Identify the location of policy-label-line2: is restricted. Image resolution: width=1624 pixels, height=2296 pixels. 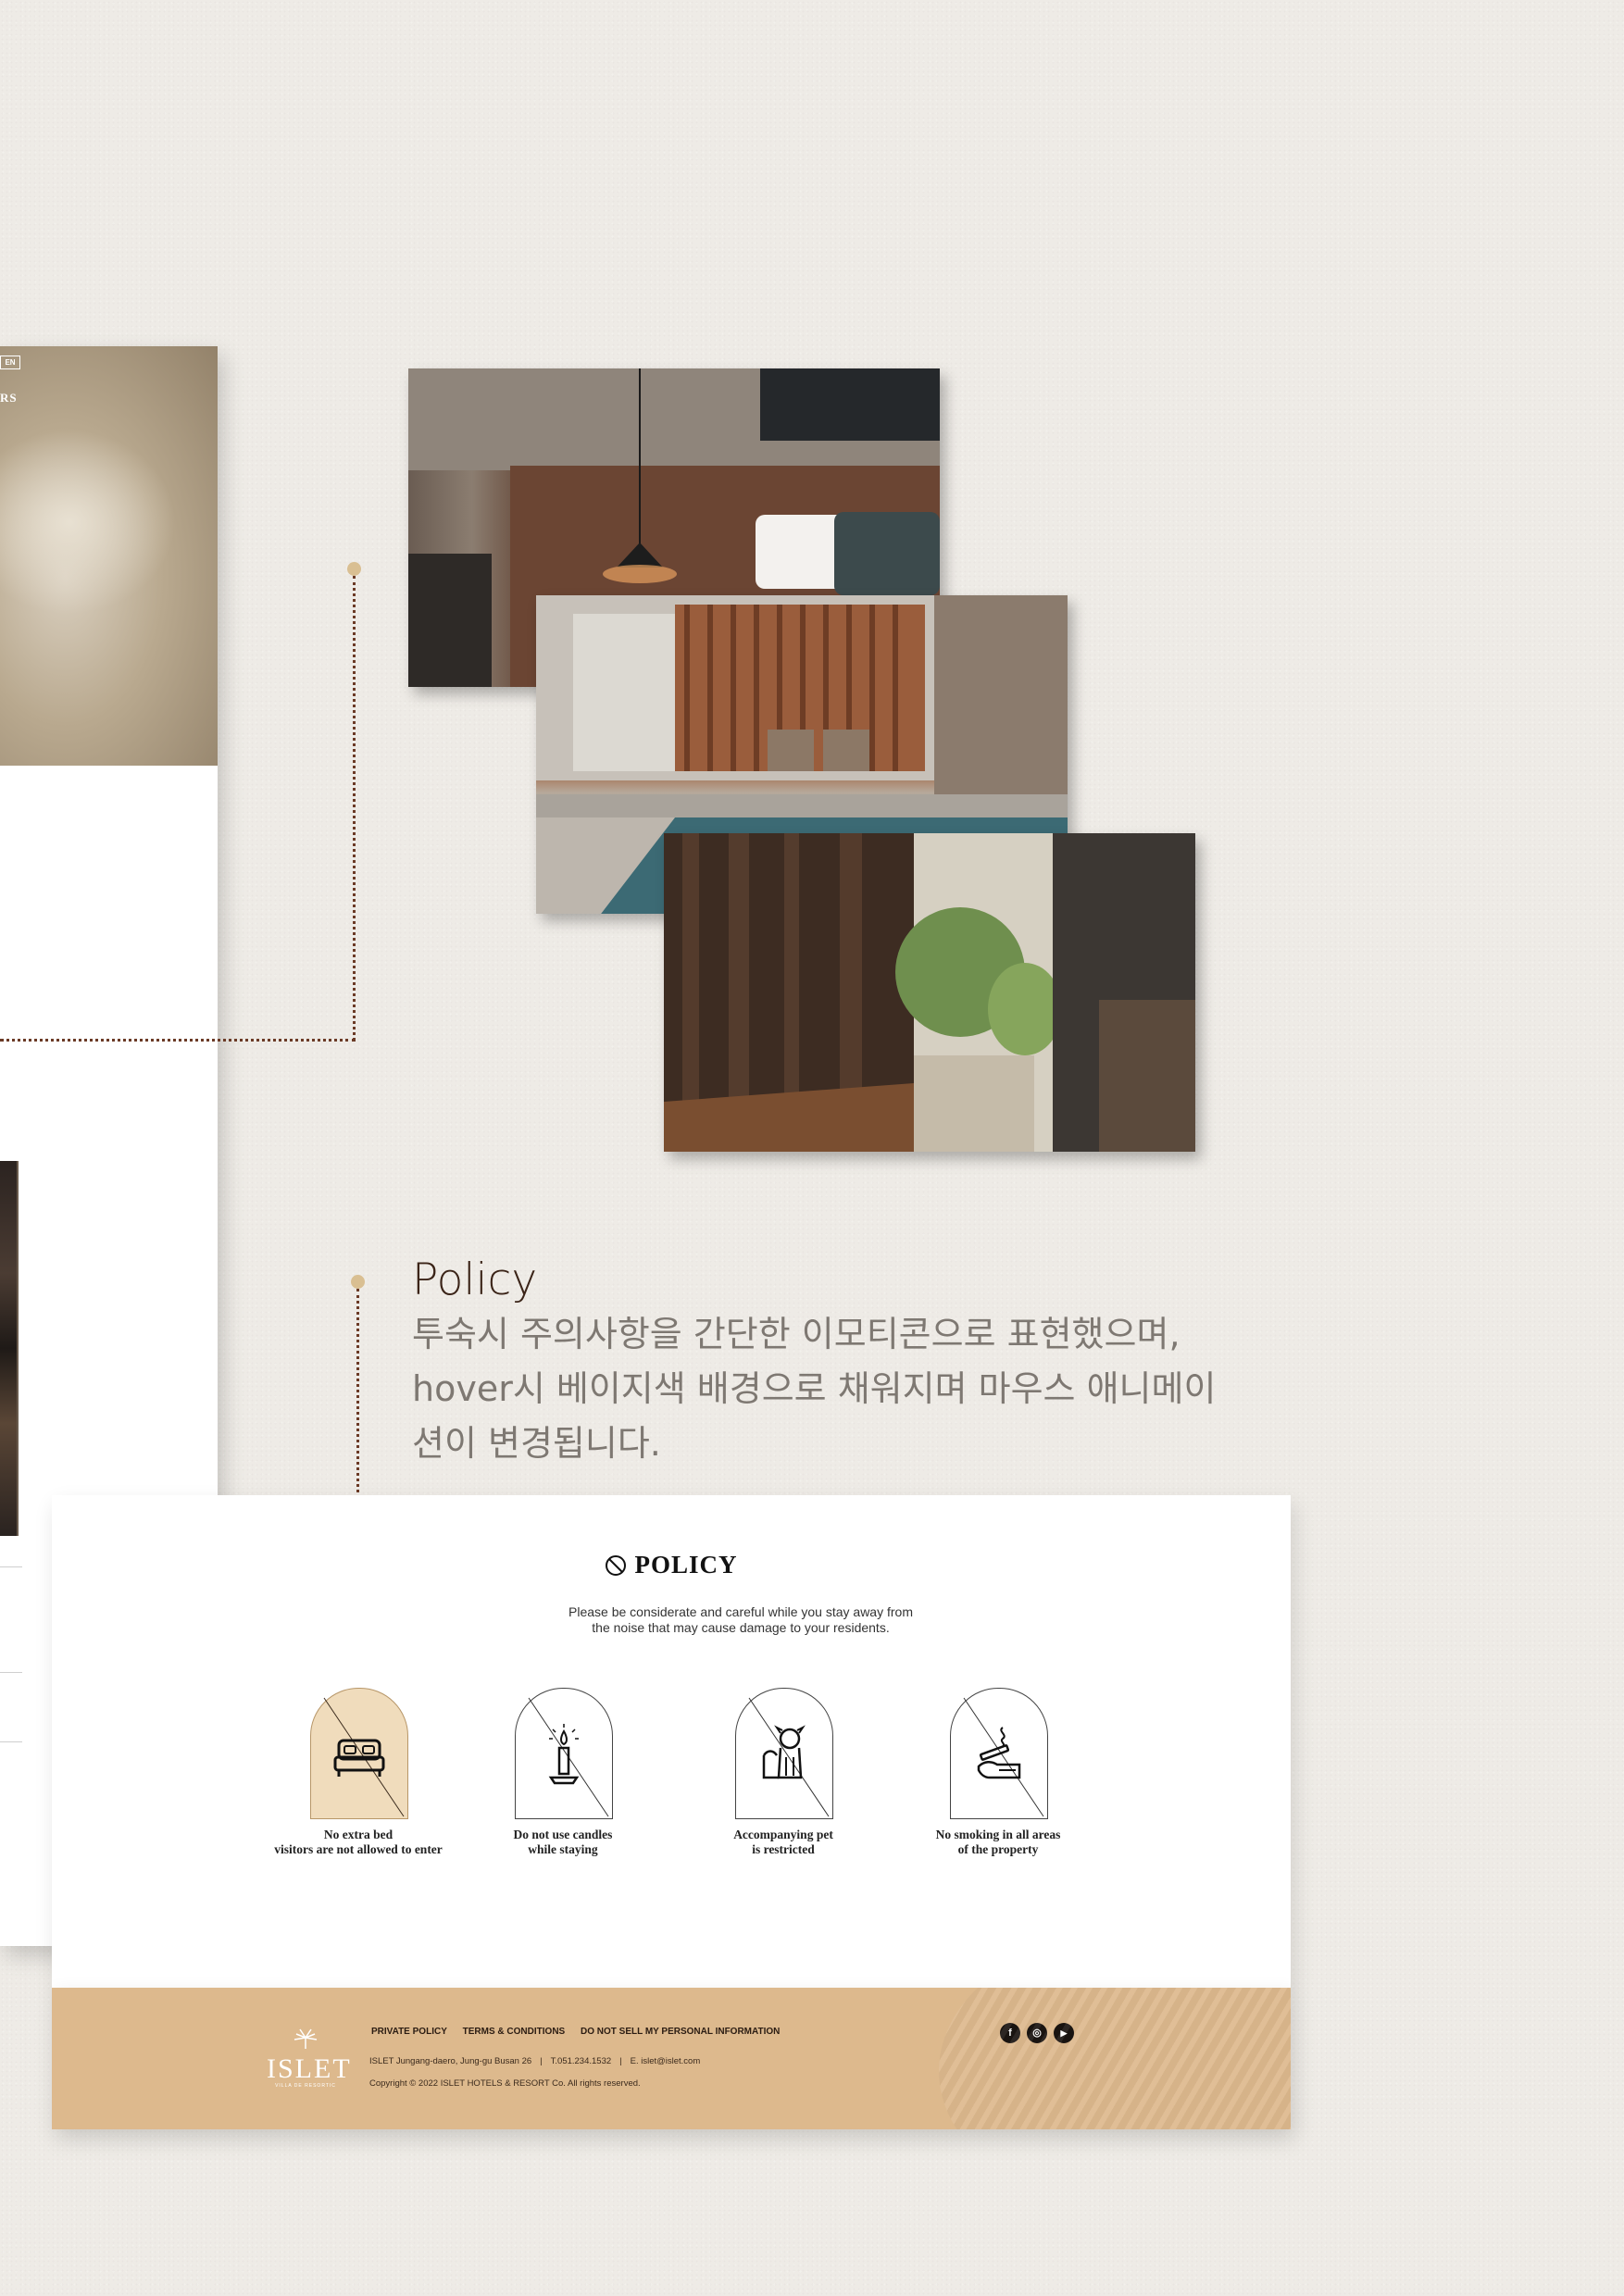
(783, 1849).